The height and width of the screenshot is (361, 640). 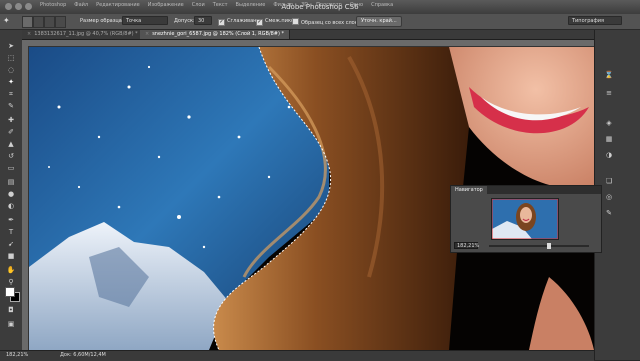 I want to click on sample-size-label: Размер образца:, so click(x=102, y=21).